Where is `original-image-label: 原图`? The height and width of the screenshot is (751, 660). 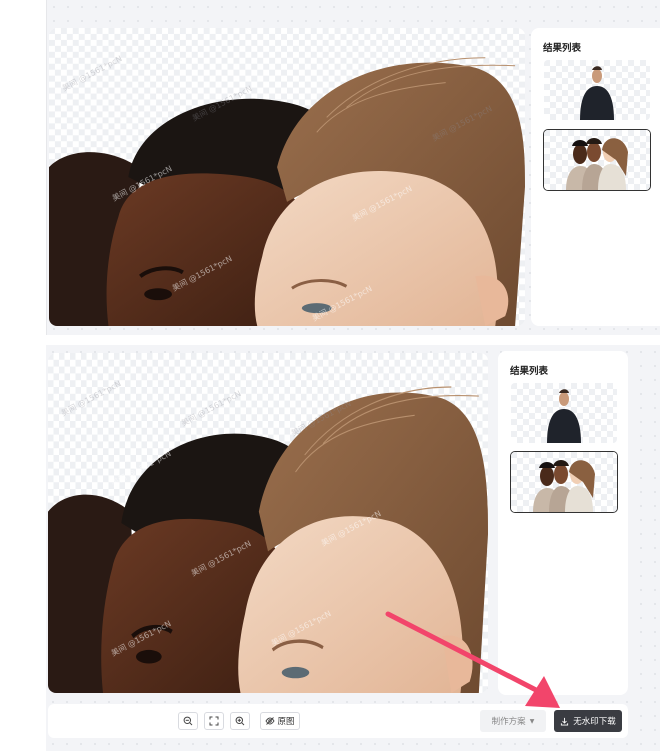 original-image-label: 原图 is located at coordinates (286, 722).